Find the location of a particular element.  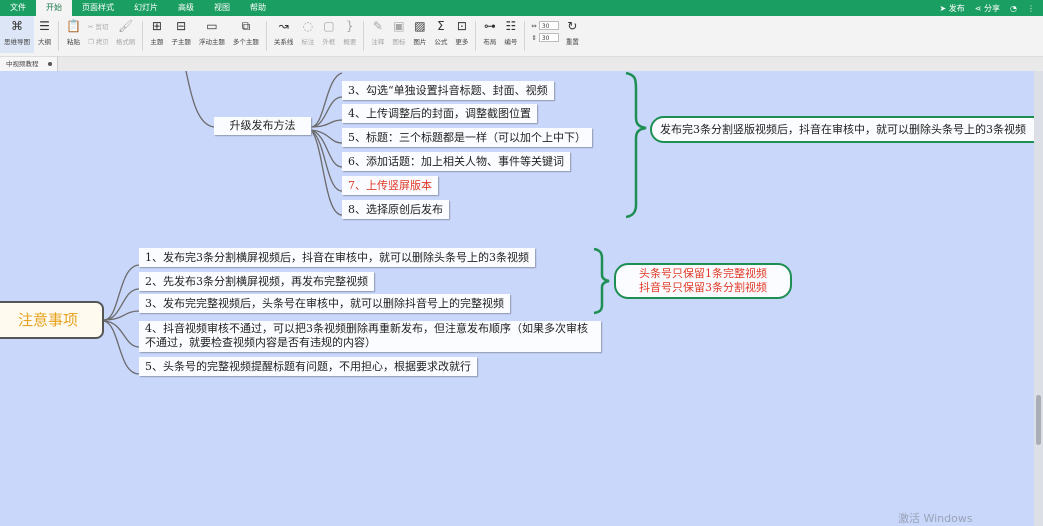

layout-icon: ⊶ is located at coordinates (489, 26).